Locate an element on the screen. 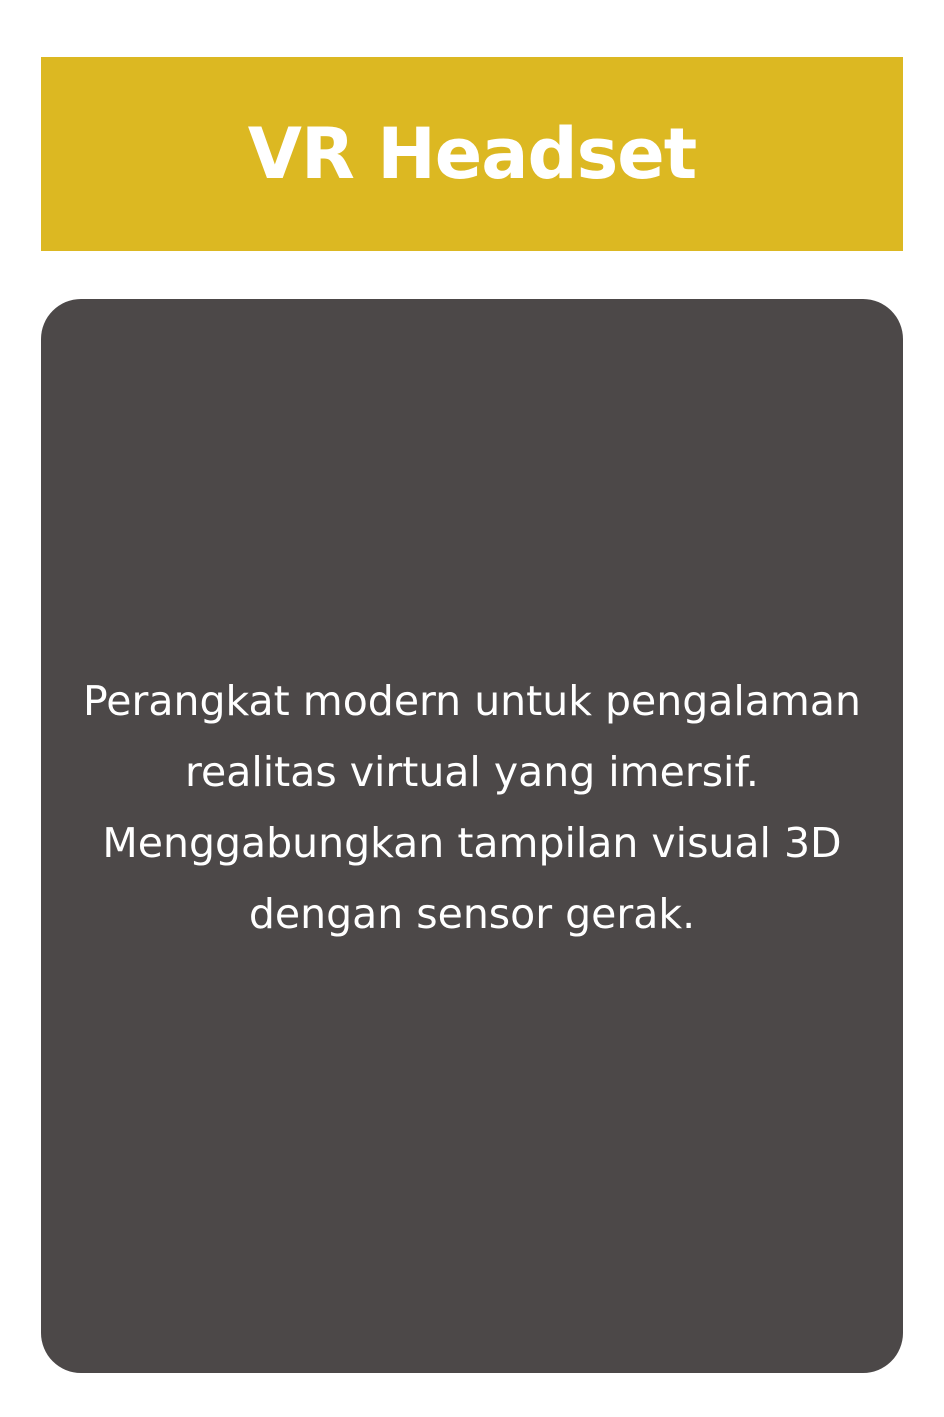 The width and height of the screenshot is (944, 1417). page-title: VR Headset is located at coordinates (472, 154).